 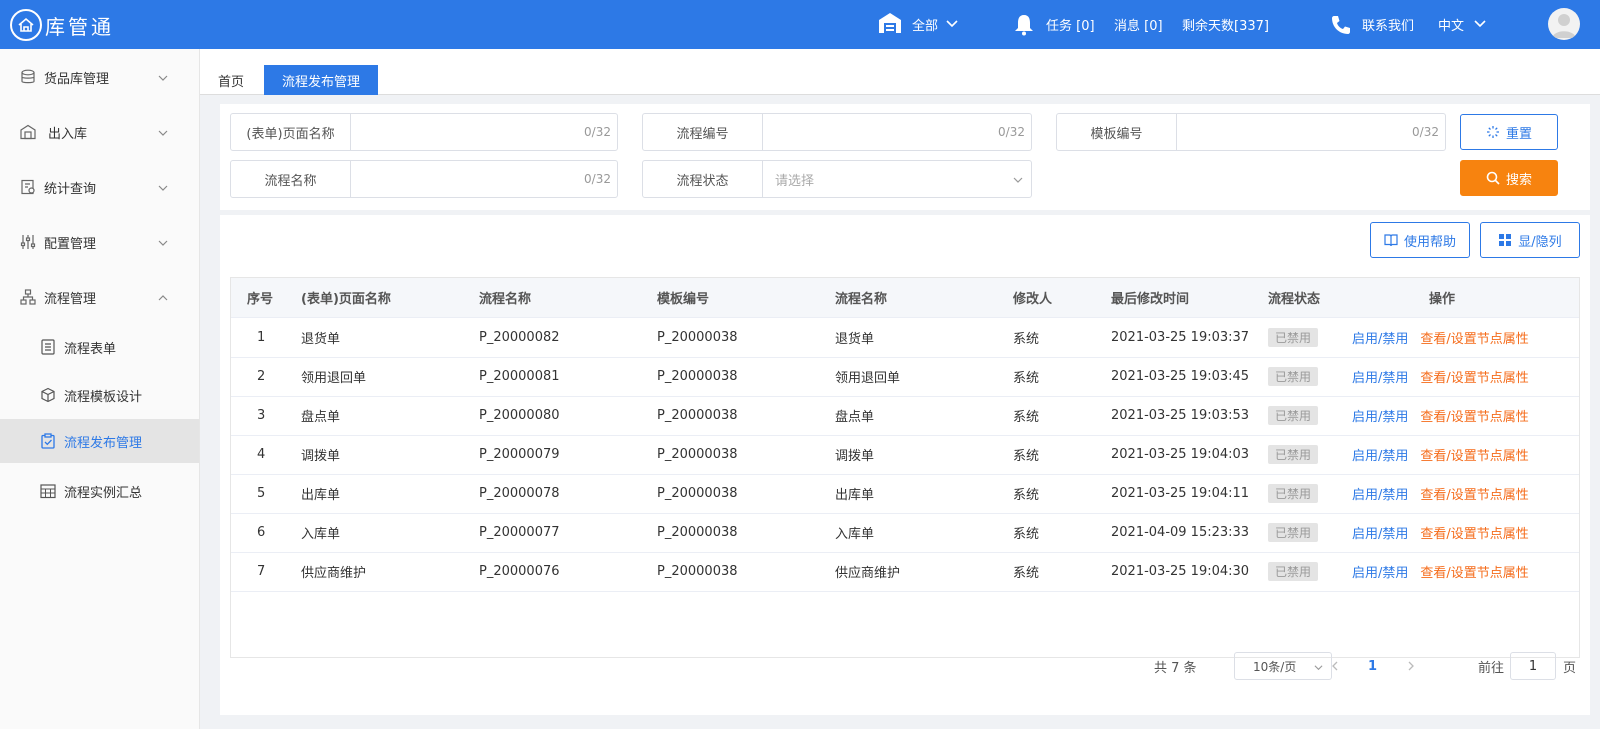 I want to click on field-label: 模板编号, so click(x=1117, y=132).